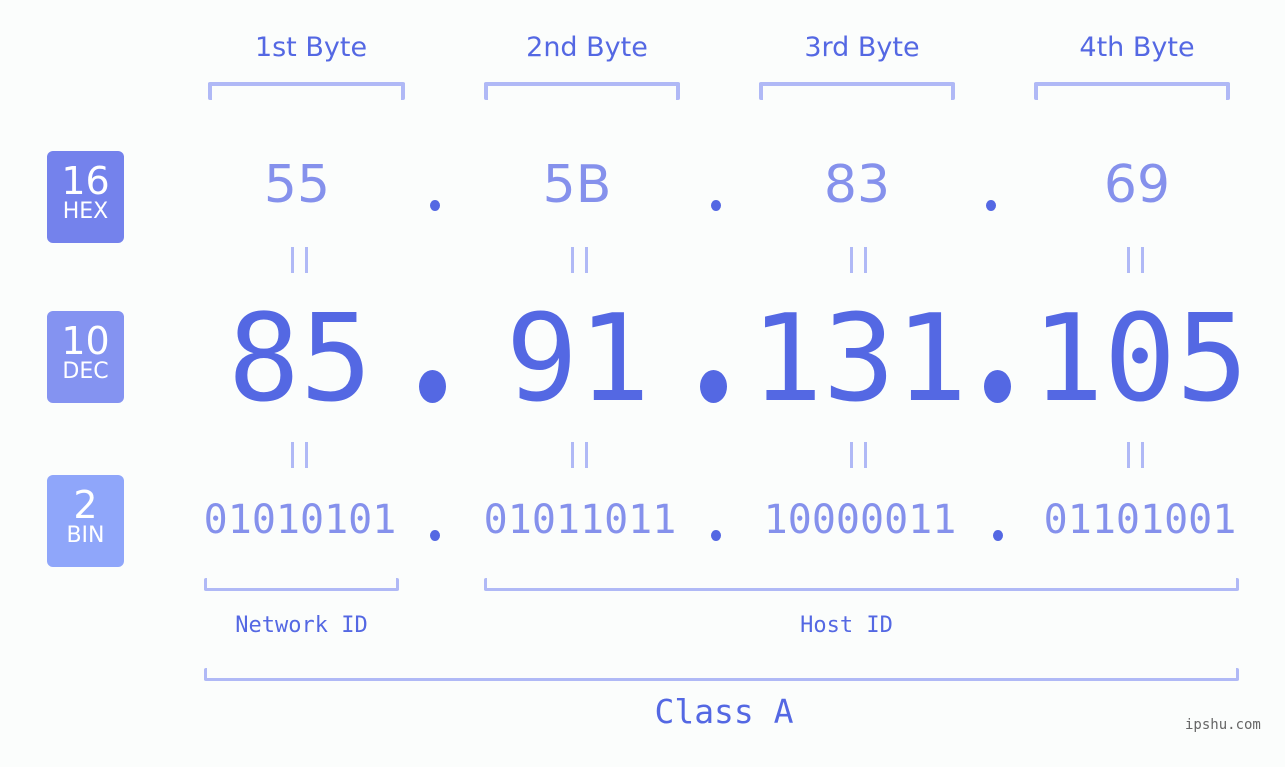 This screenshot has height=767, width=1285. I want to click on hex-value-2: 5B, so click(577, 185).